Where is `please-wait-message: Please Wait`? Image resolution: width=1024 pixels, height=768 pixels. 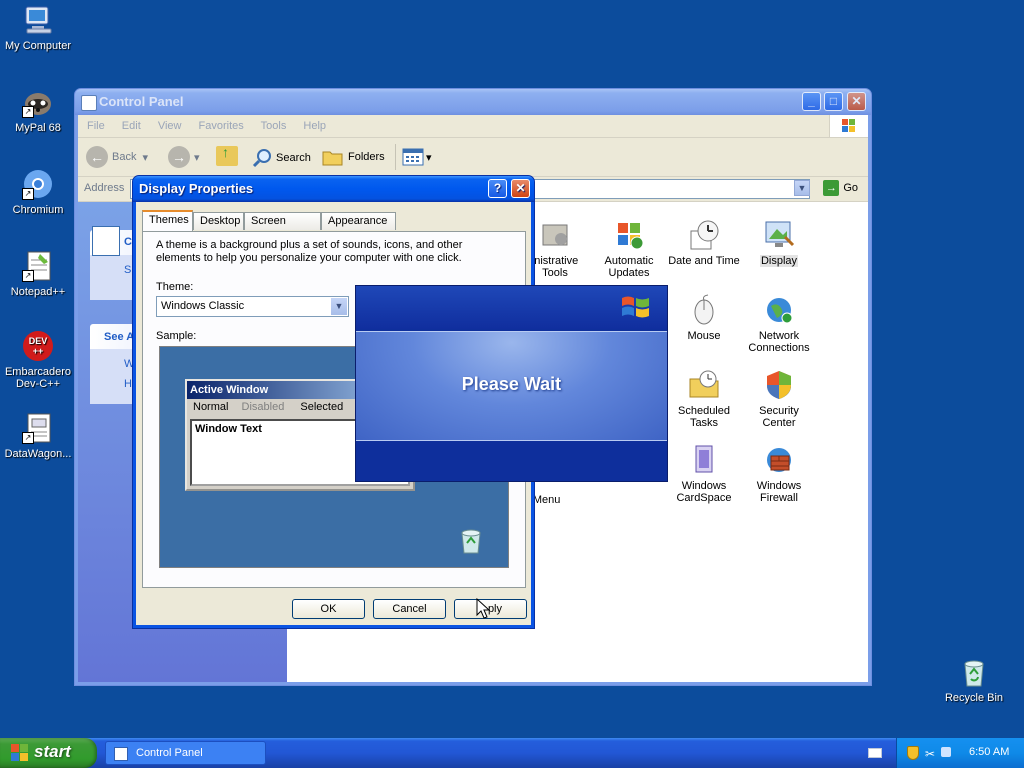
please-wait-message: Please Wait is located at coordinates (511, 384).